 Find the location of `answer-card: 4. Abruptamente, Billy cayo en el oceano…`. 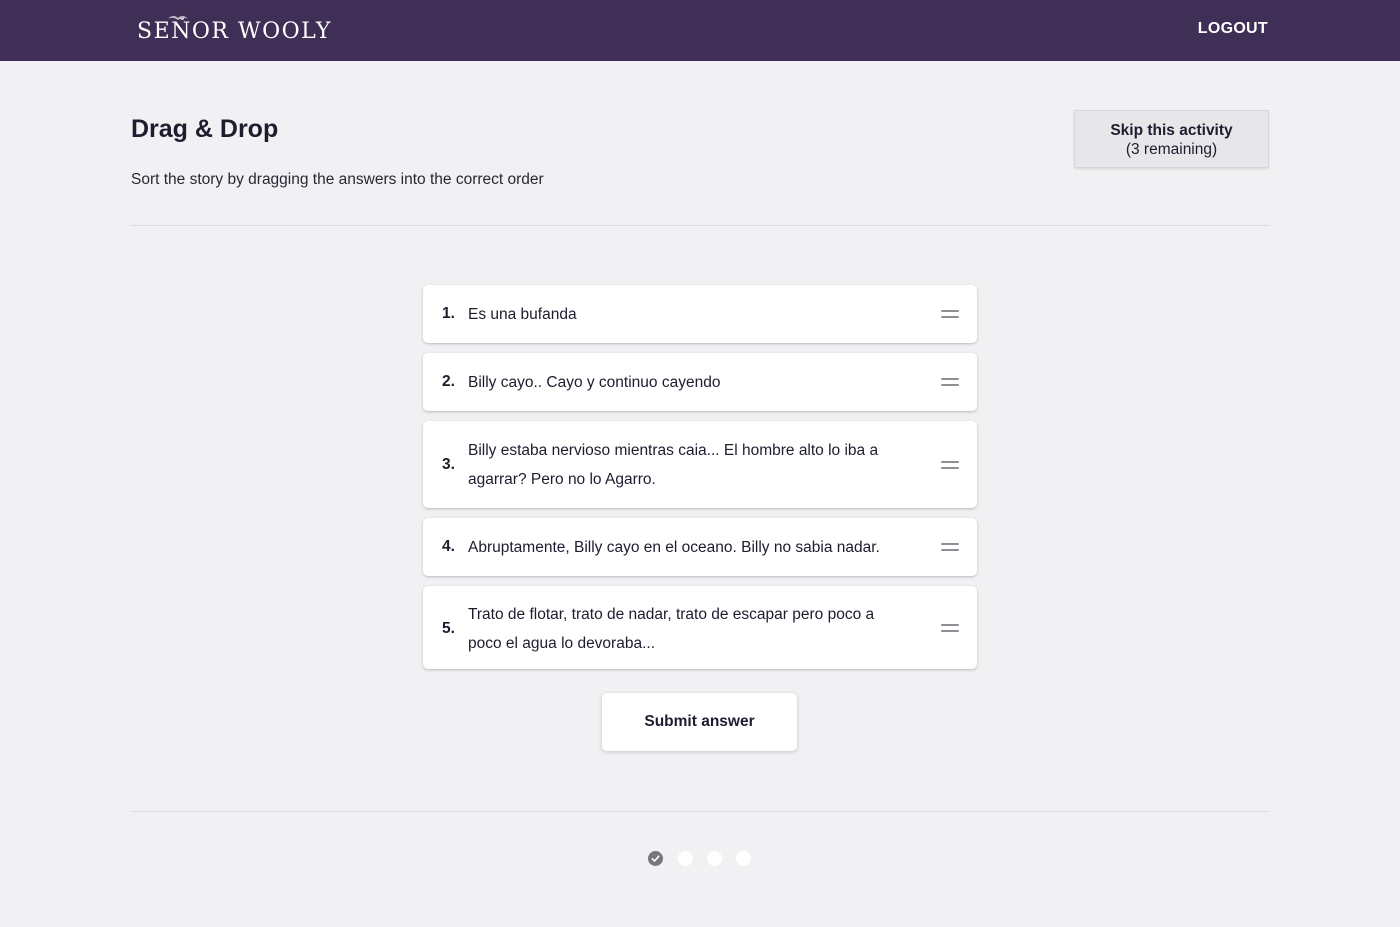

answer-card: 4. Abruptamente, Billy cayo en el oceano… is located at coordinates (700, 547).